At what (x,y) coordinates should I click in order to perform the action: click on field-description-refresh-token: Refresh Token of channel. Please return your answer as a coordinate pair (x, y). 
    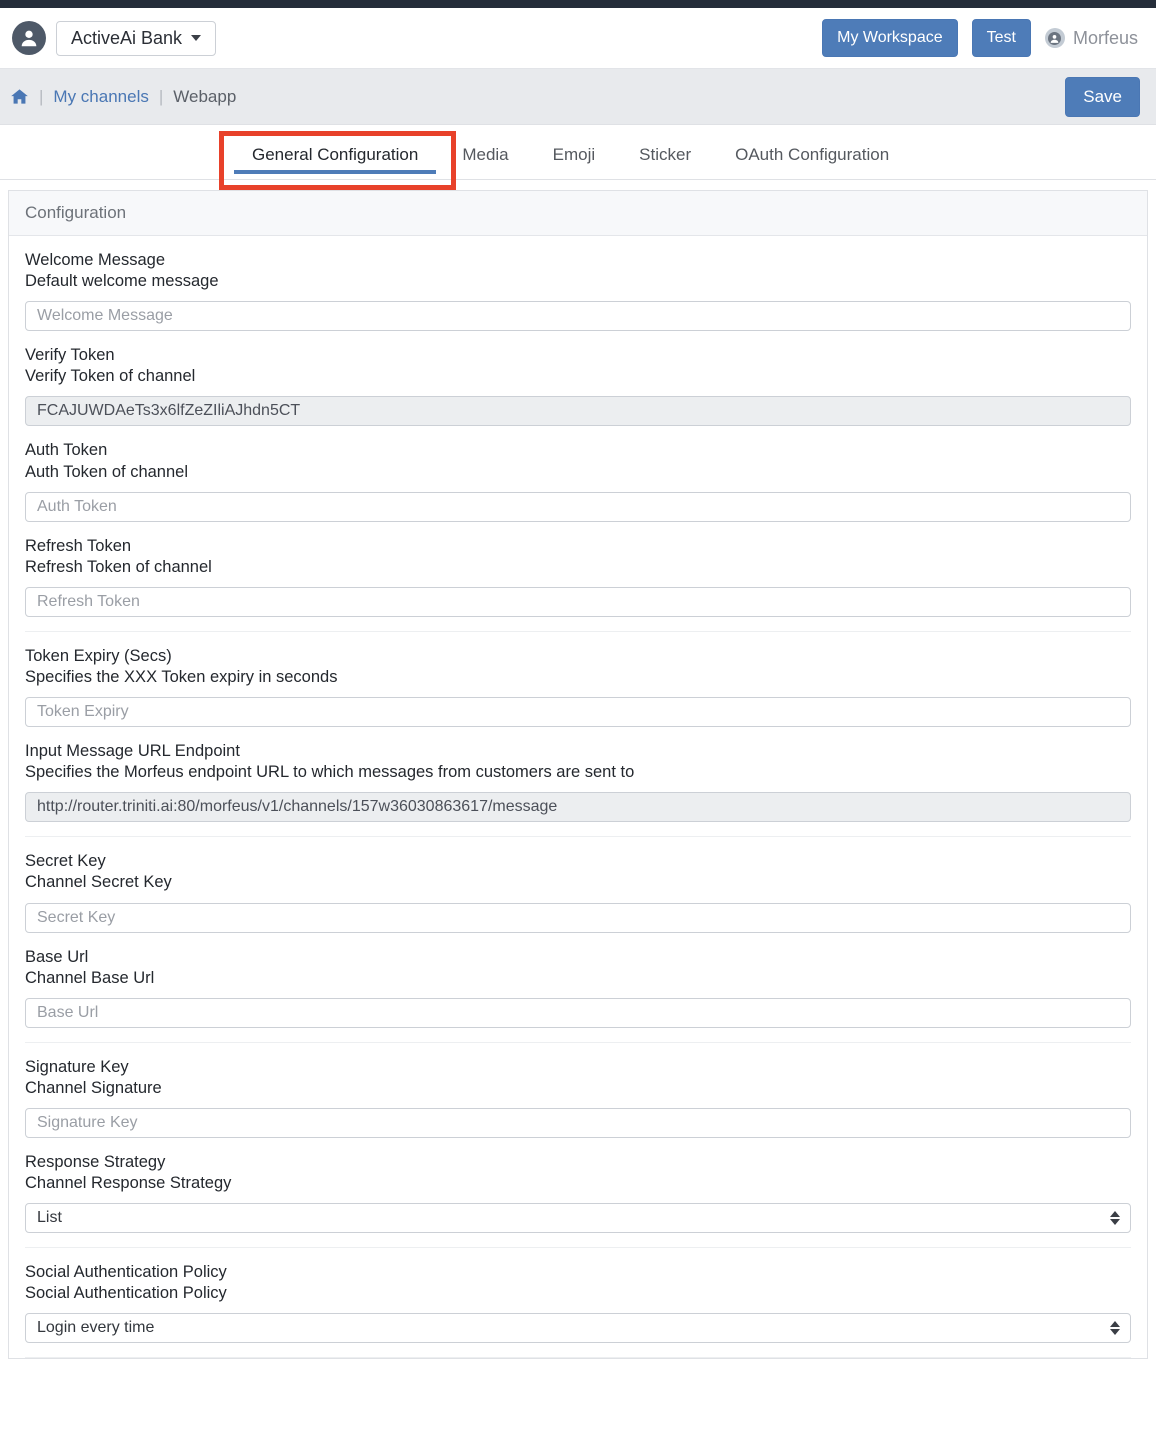
    Looking at the image, I should click on (118, 566).